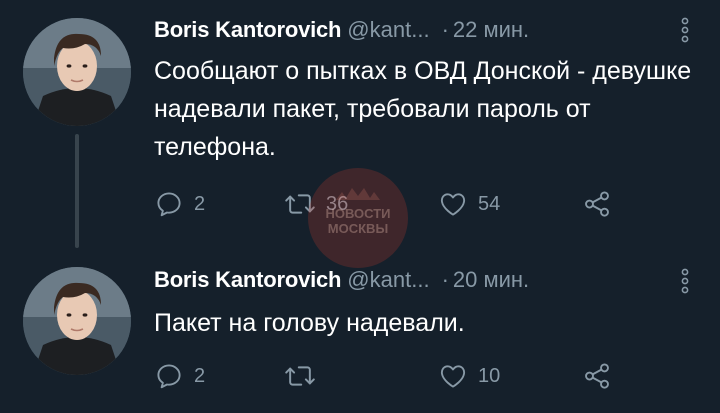 The width and height of the screenshot is (720, 413). Describe the element at coordinates (316, 204) in the screenshot. I see `retweet-button: 36` at that location.